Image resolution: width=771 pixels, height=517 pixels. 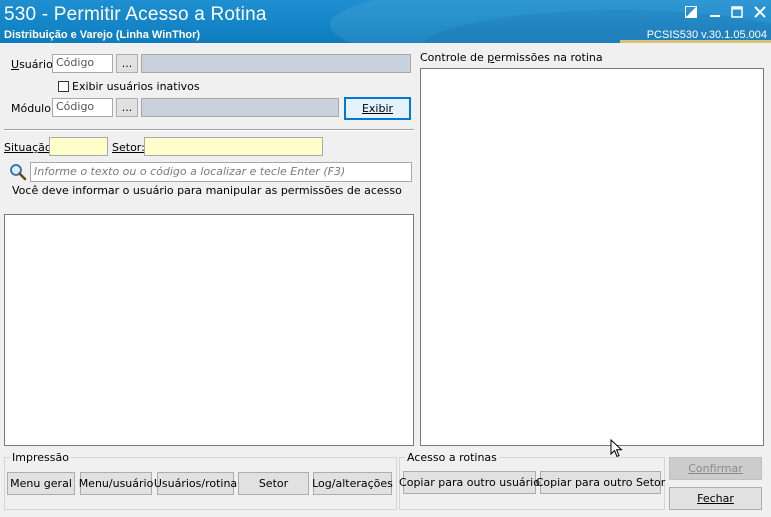 I want to click on exibir-button-label: Exibir, so click(x=377, y=108).